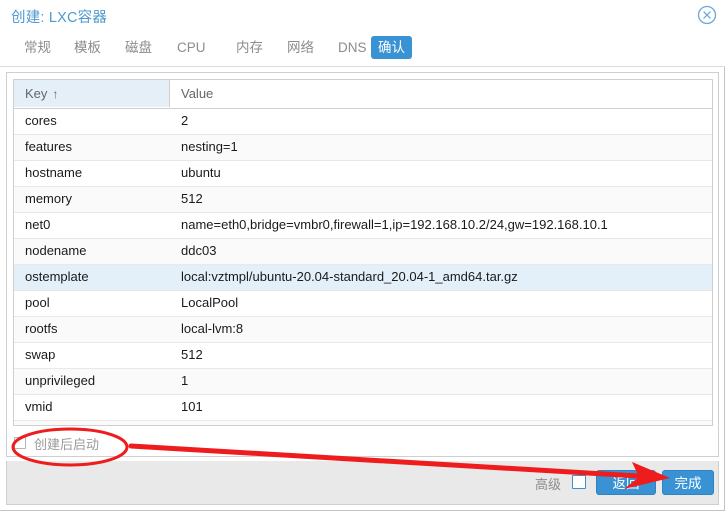 The width and height of the screenshot is (725, 511). I want to click on row-value: local-lvm:8, so click(212, 328).